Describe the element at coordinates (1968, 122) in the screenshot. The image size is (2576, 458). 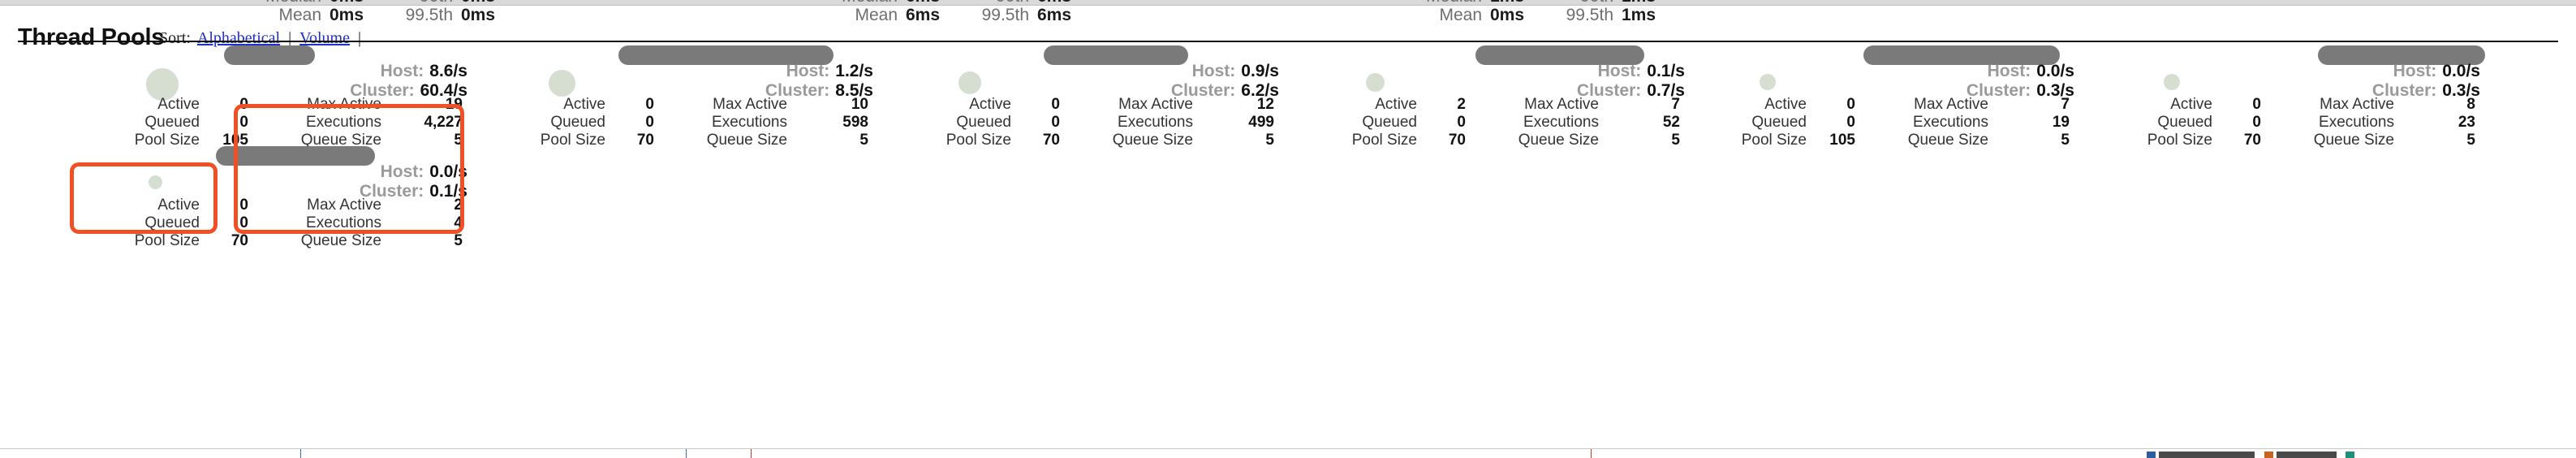
I see `thread-pool-stats-right: Max Active 7 Executions 19 Queue Size 5` at that location.